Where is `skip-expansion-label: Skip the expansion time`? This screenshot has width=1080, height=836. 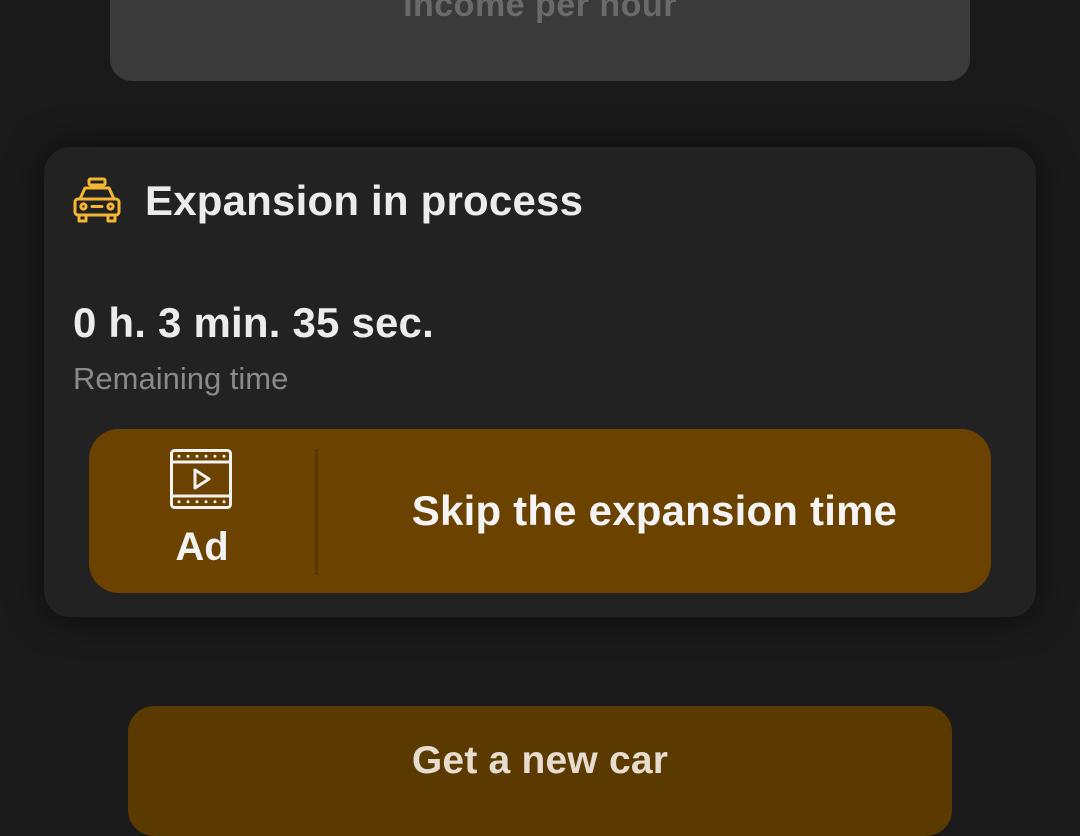 skip-expansion-label: Skip the expansion time is located at coordinates (654, 510).